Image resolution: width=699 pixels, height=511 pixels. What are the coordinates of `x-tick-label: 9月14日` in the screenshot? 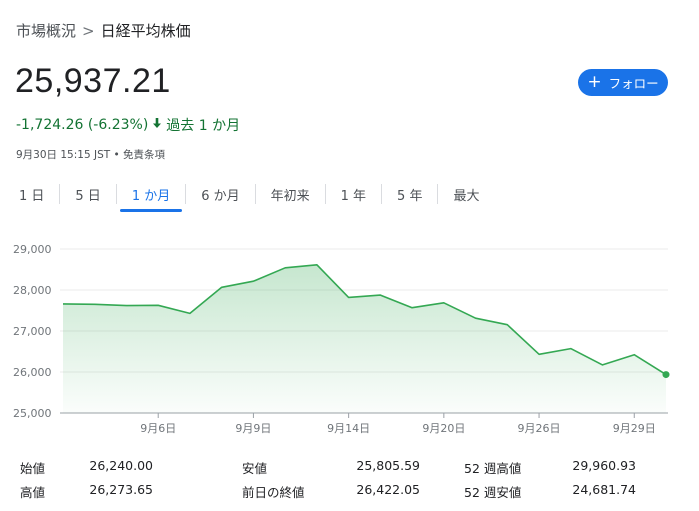 It's located at (348, 428).